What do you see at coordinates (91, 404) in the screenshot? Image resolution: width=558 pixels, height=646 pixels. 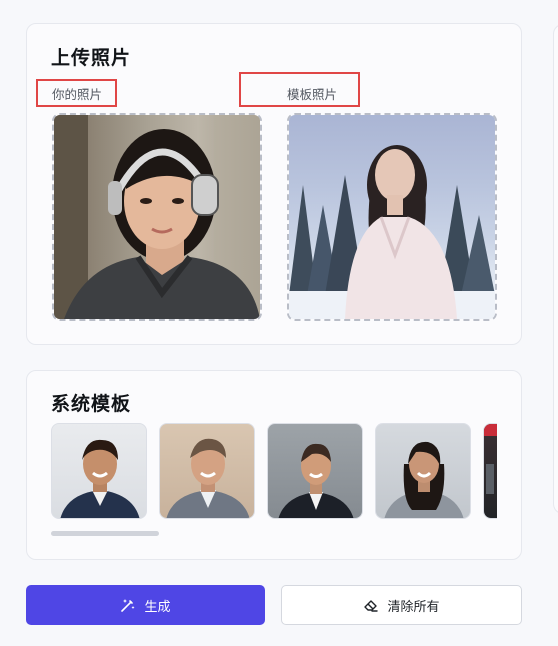 I see `system-templates-title: 系统模板` at bounding box center [91, 404].